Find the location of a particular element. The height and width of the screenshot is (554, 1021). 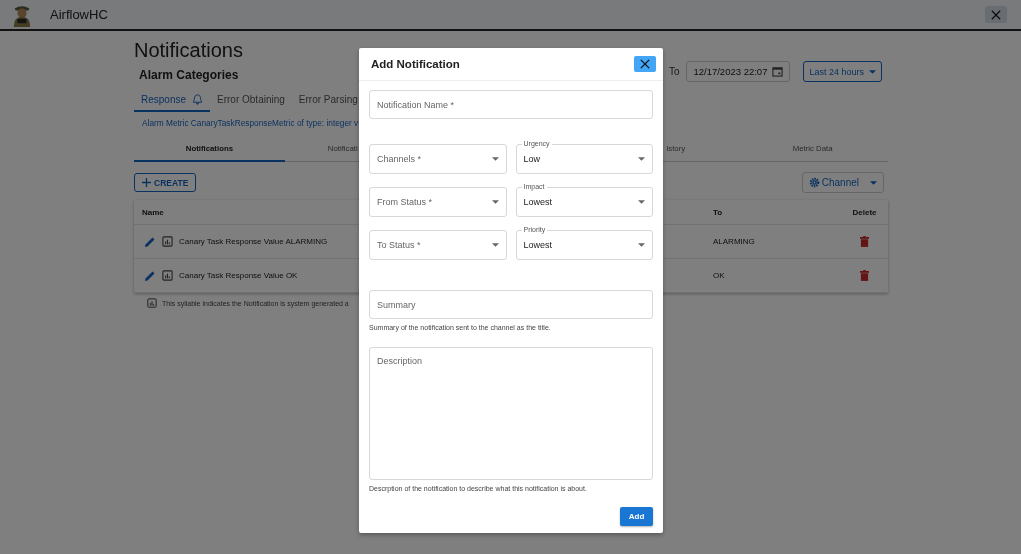

section-title: Alarm Categories is located at coordinates (189, 75).